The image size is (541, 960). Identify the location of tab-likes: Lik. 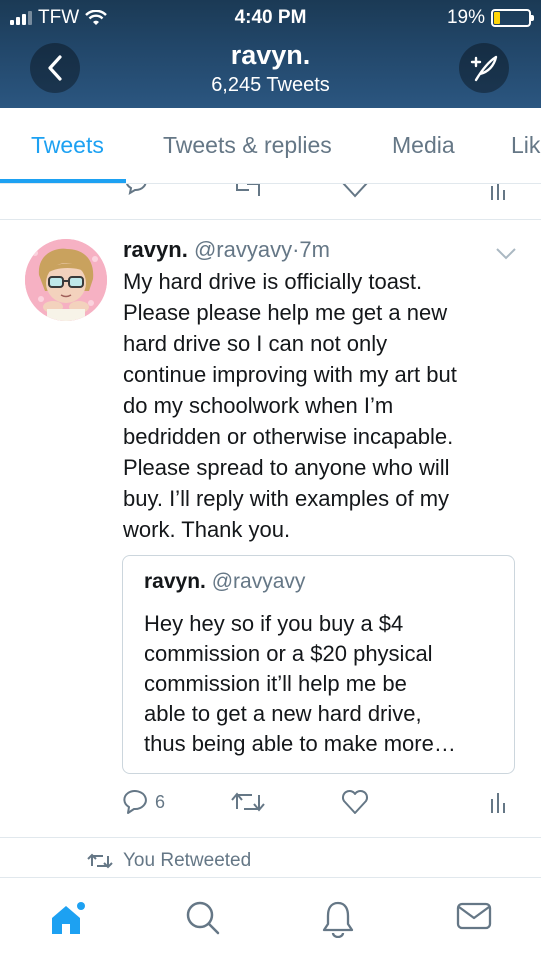
(525, 145).